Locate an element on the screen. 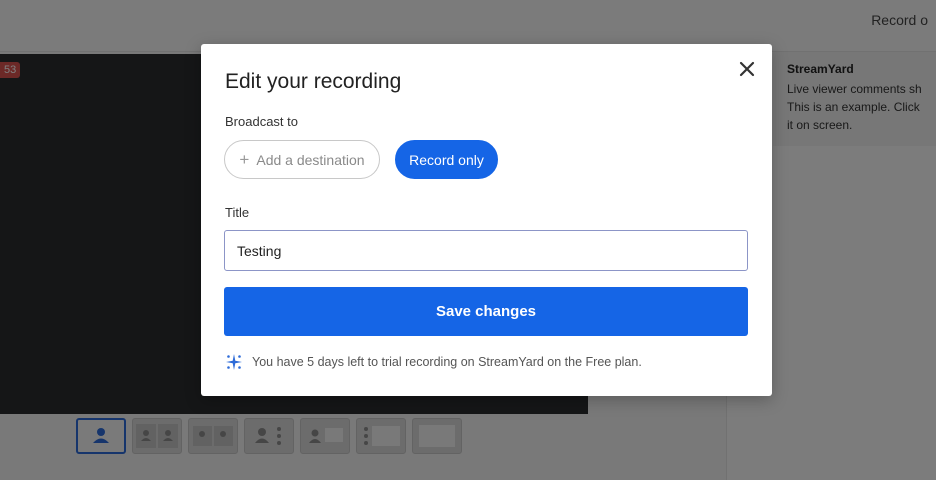 The image size is (936, 480). plus-icon: + is located at coordinates (244, 159).